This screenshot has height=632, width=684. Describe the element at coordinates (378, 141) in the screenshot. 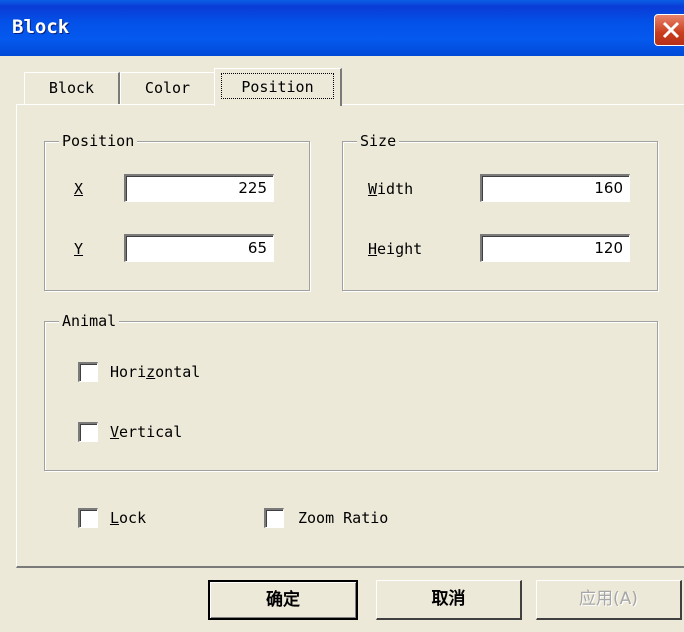

I see `size-group-title: Size` at that location.